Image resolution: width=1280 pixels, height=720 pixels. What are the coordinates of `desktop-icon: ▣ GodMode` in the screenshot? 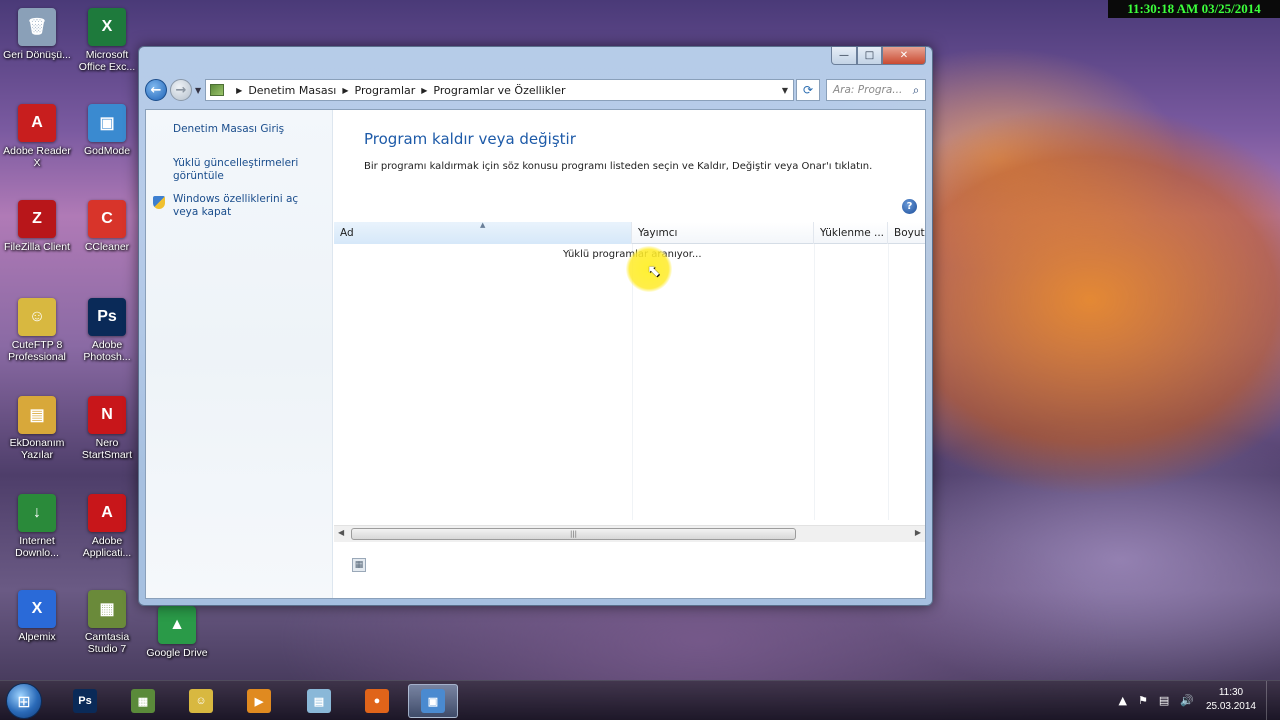 It's located at (107, 130).